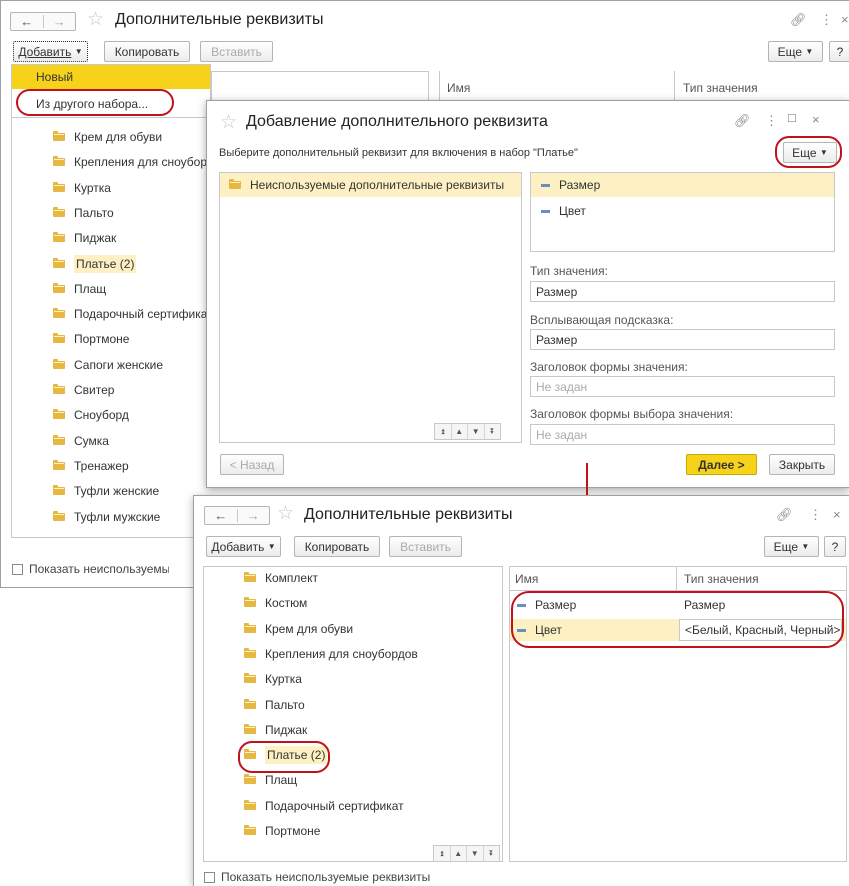 Image resolution: width=849 pixels, height=886 pixels. Describe the element at coordinates (721, 464) in the screenshot. I see `next-button: Далее >` at that location.